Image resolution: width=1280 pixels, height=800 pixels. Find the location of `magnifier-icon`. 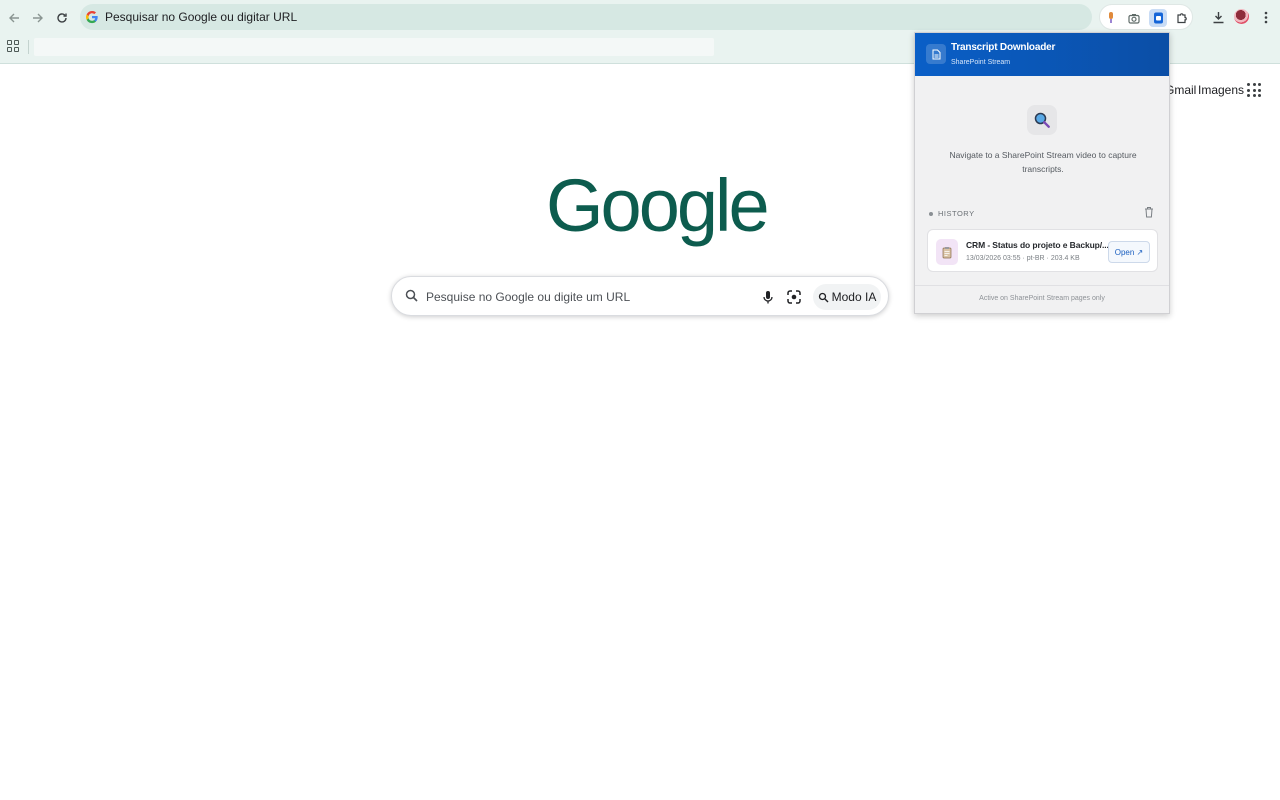

magnifier-icon is located at coordinates (1042, 120).